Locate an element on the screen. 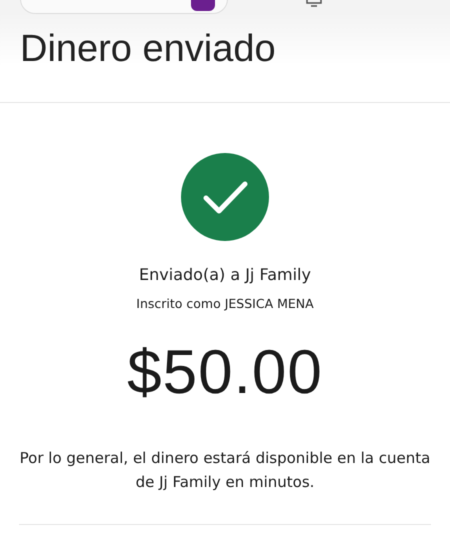  enrolled-name-text: Inscrito como JESSICA MENA is located at coordinates (225, 303).